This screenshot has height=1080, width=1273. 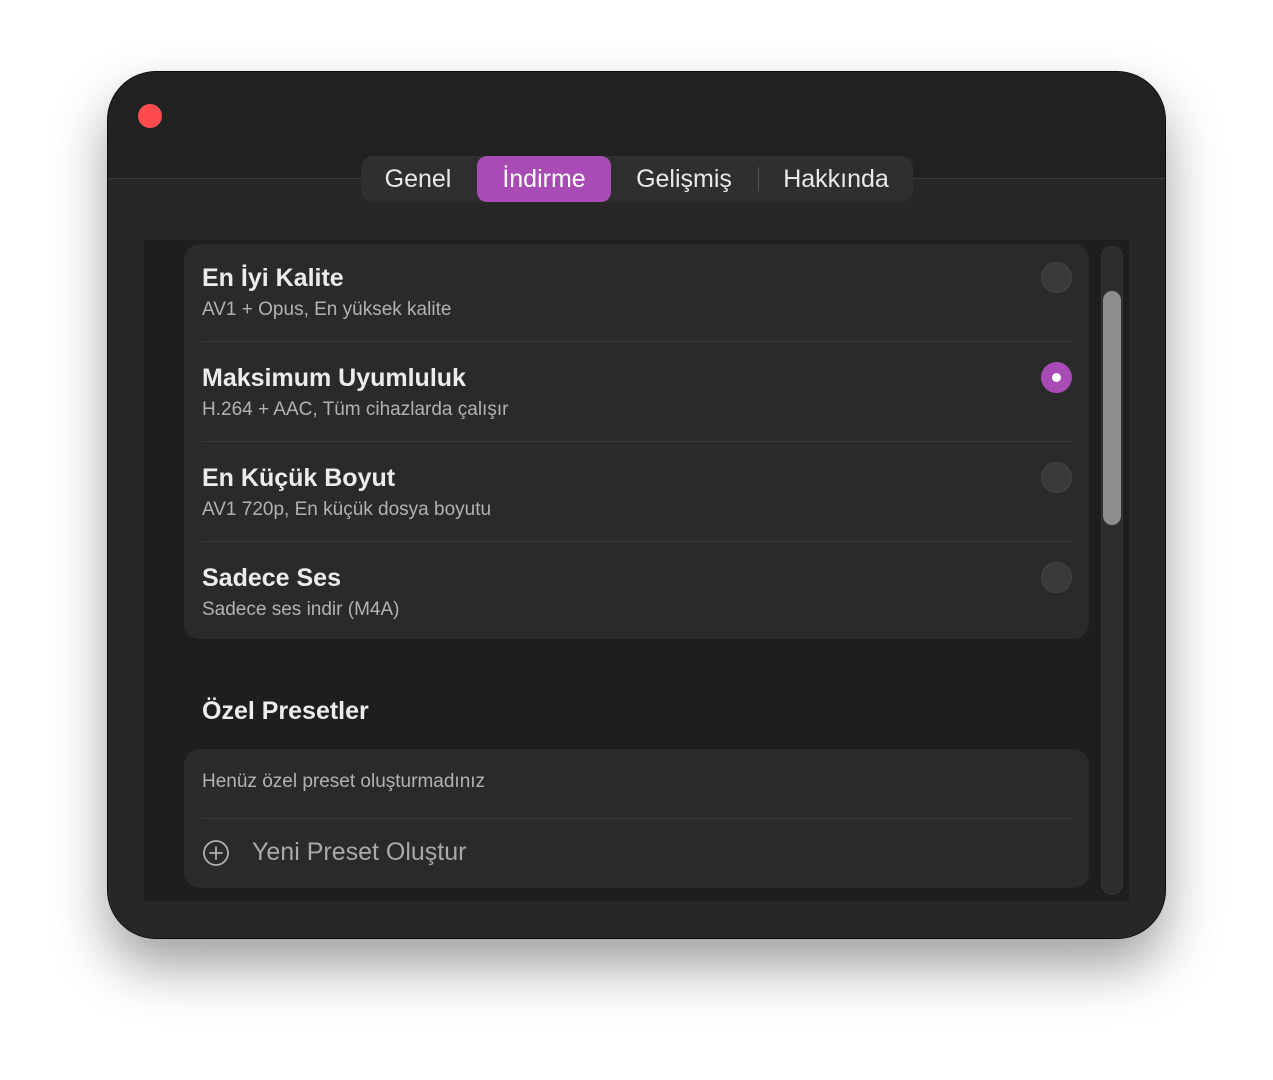 I want to click on plus-circle-icon, so click(x=216, y=853).